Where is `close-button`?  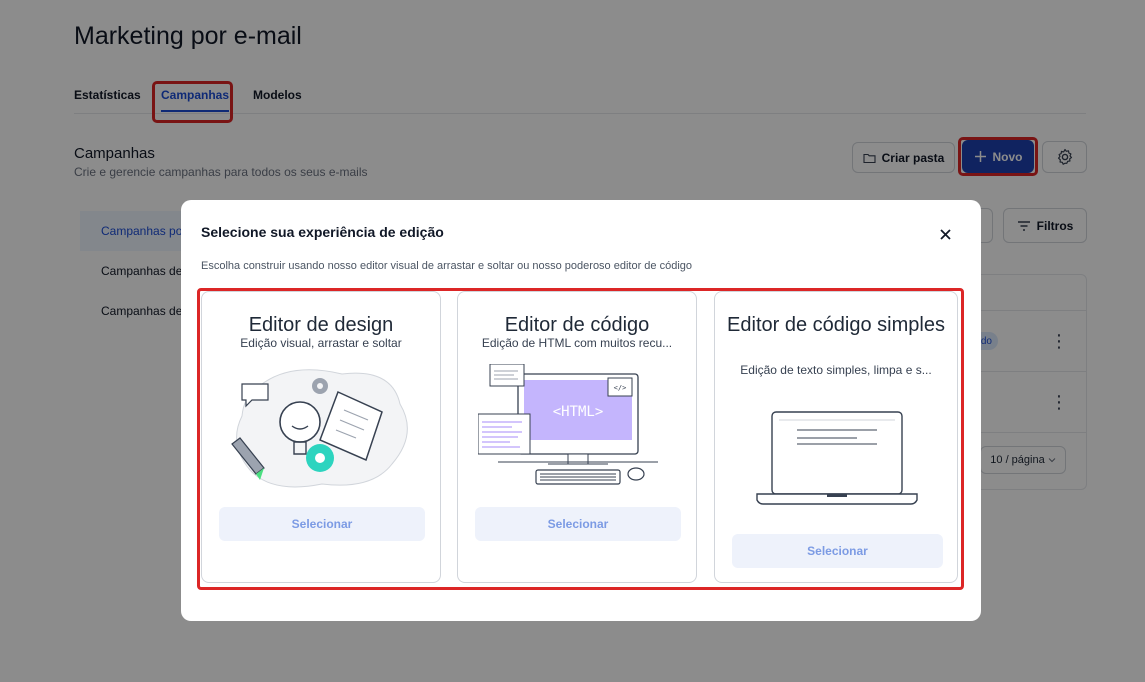 close-button is located at coordinates (945, 234).